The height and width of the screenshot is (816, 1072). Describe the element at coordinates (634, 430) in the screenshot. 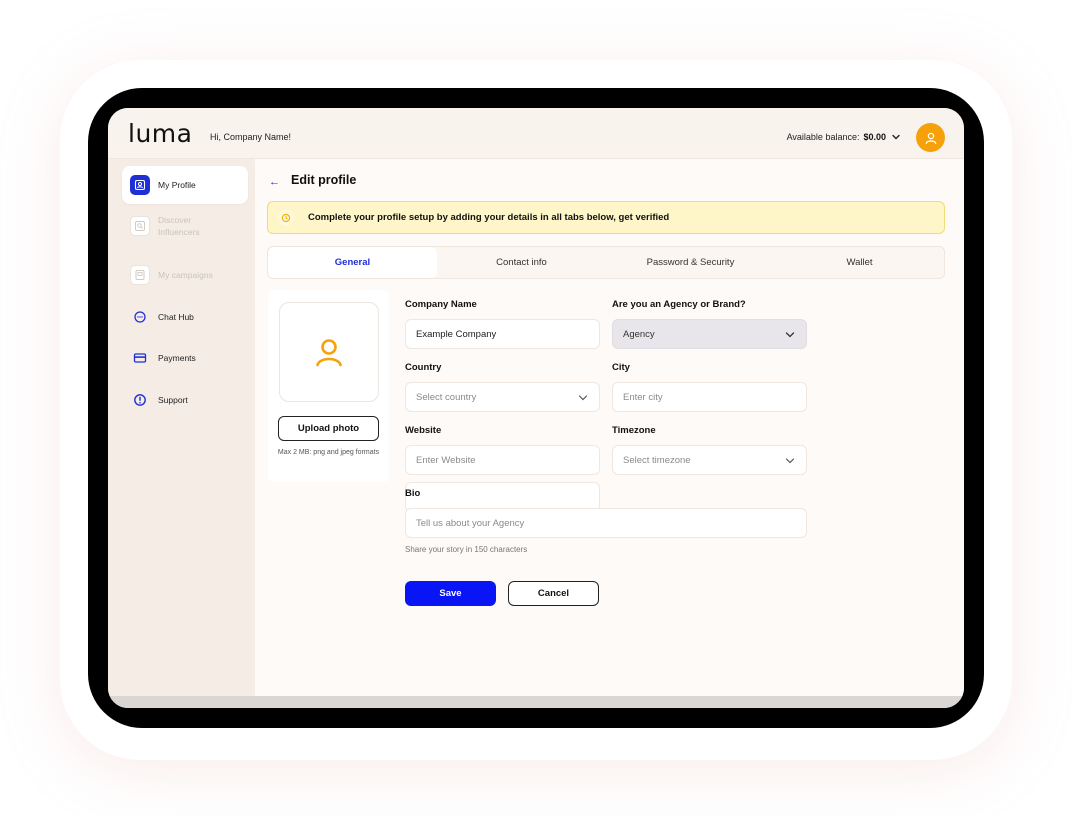

I see `timezone-label: Timezone` at that location.